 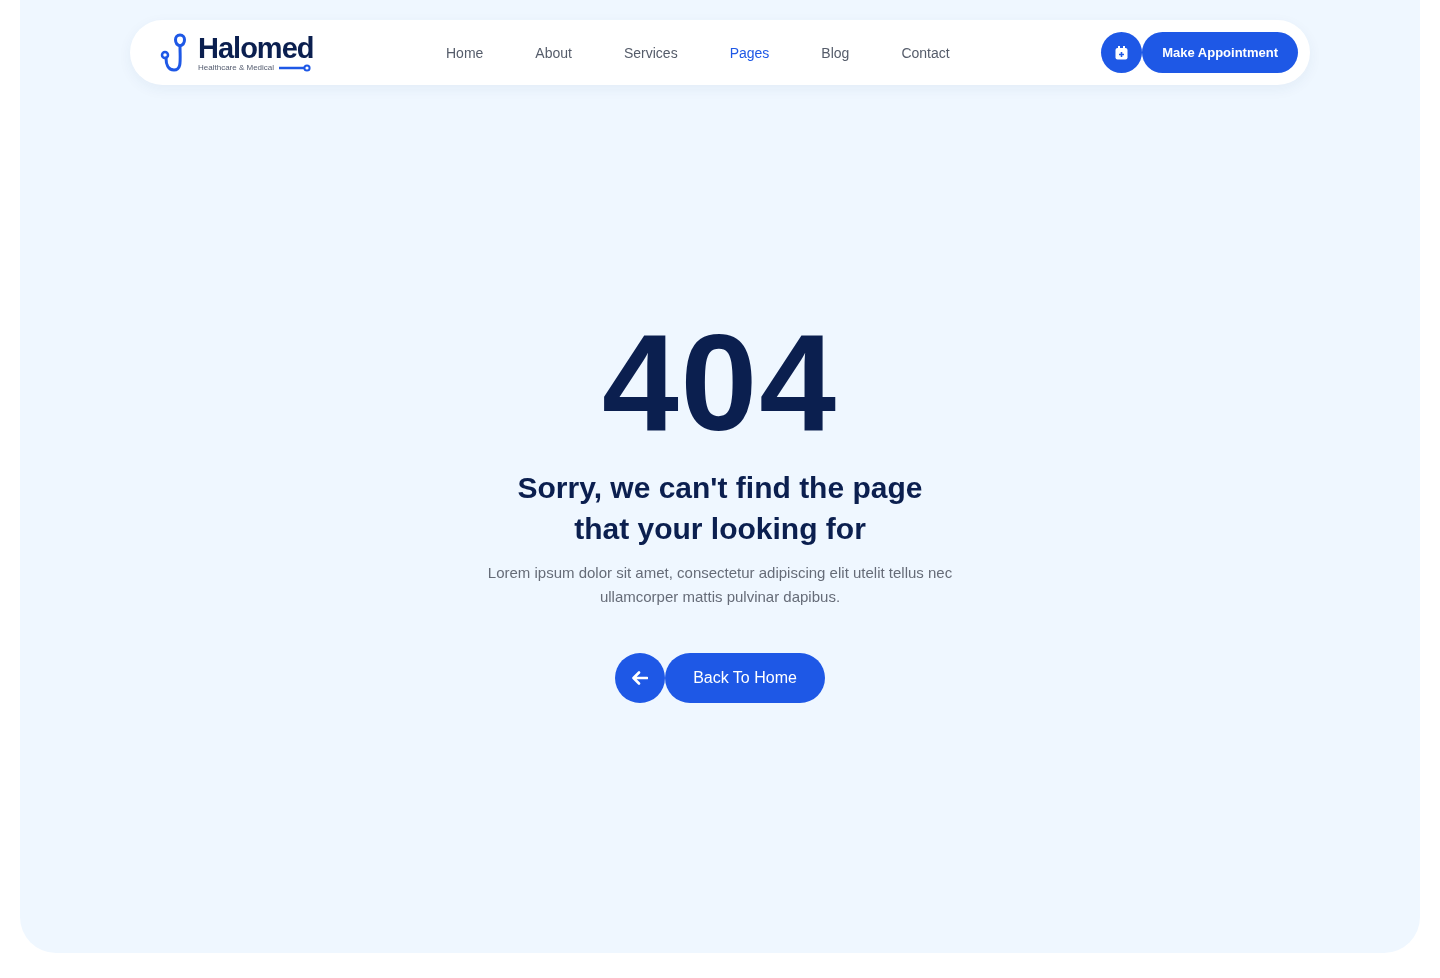 I want to click on logo-tagline: Healthcare & Medical, so click(x=236, y=67).